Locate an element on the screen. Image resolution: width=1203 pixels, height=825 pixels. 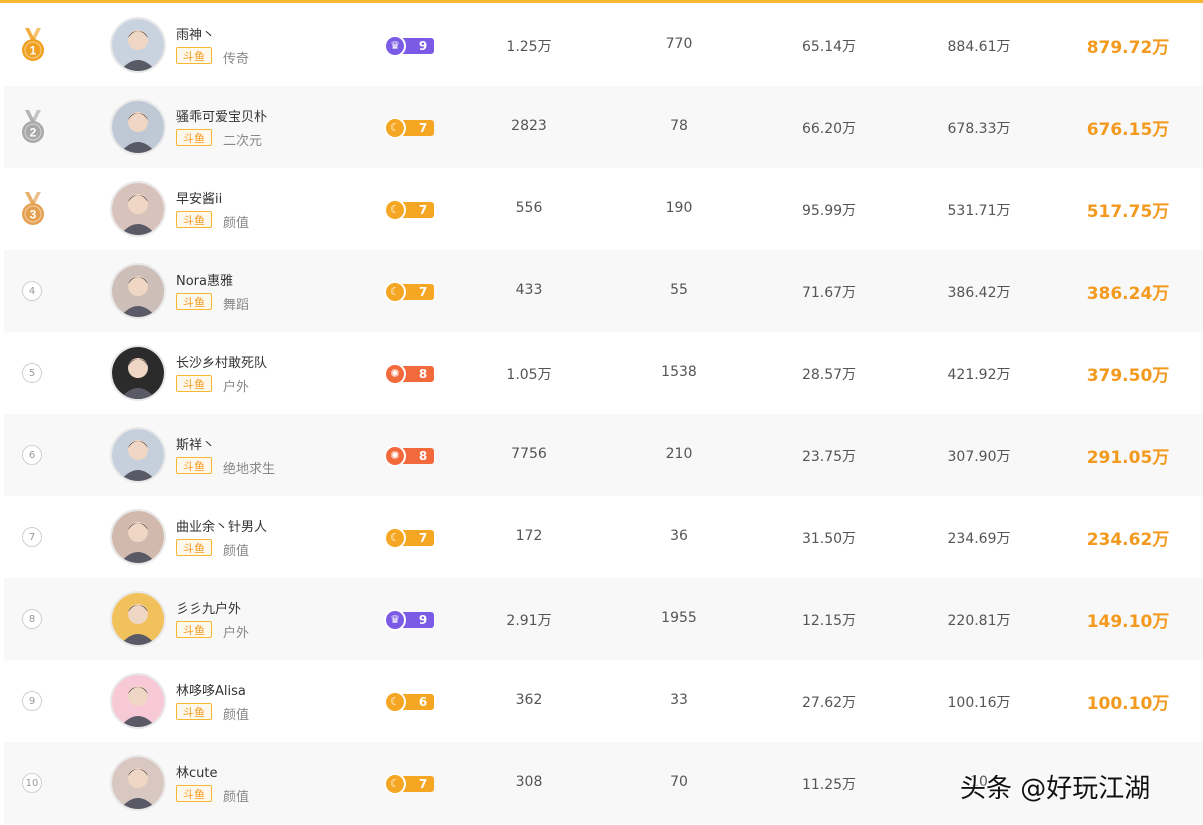
stat-value-3: 12.15万 is located at coordinates (829, 621).